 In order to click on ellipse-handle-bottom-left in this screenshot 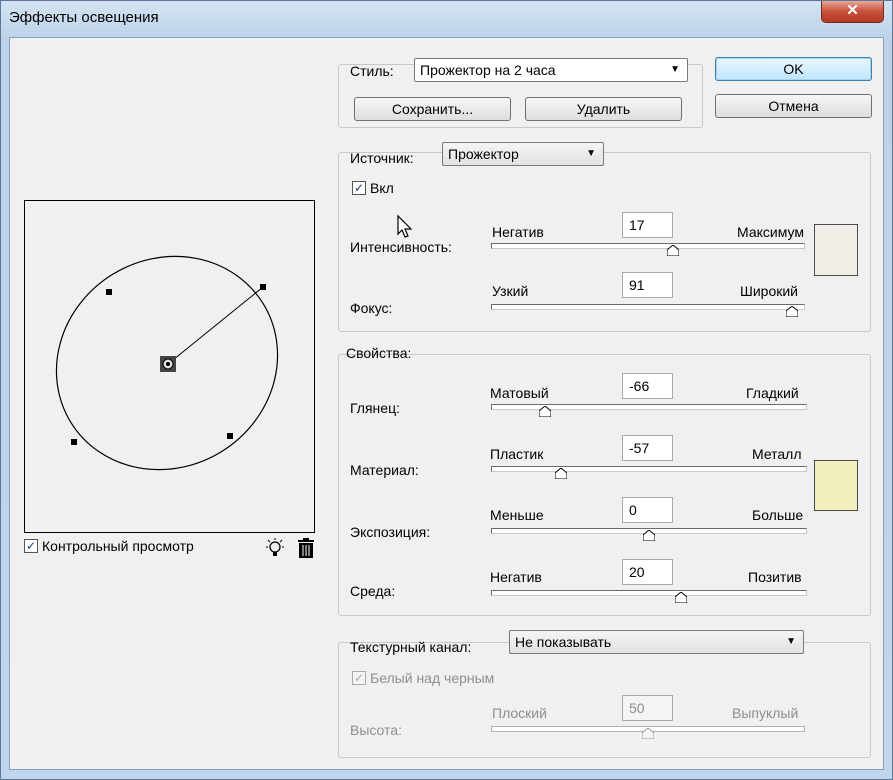, I will do `click(74, 442)`.